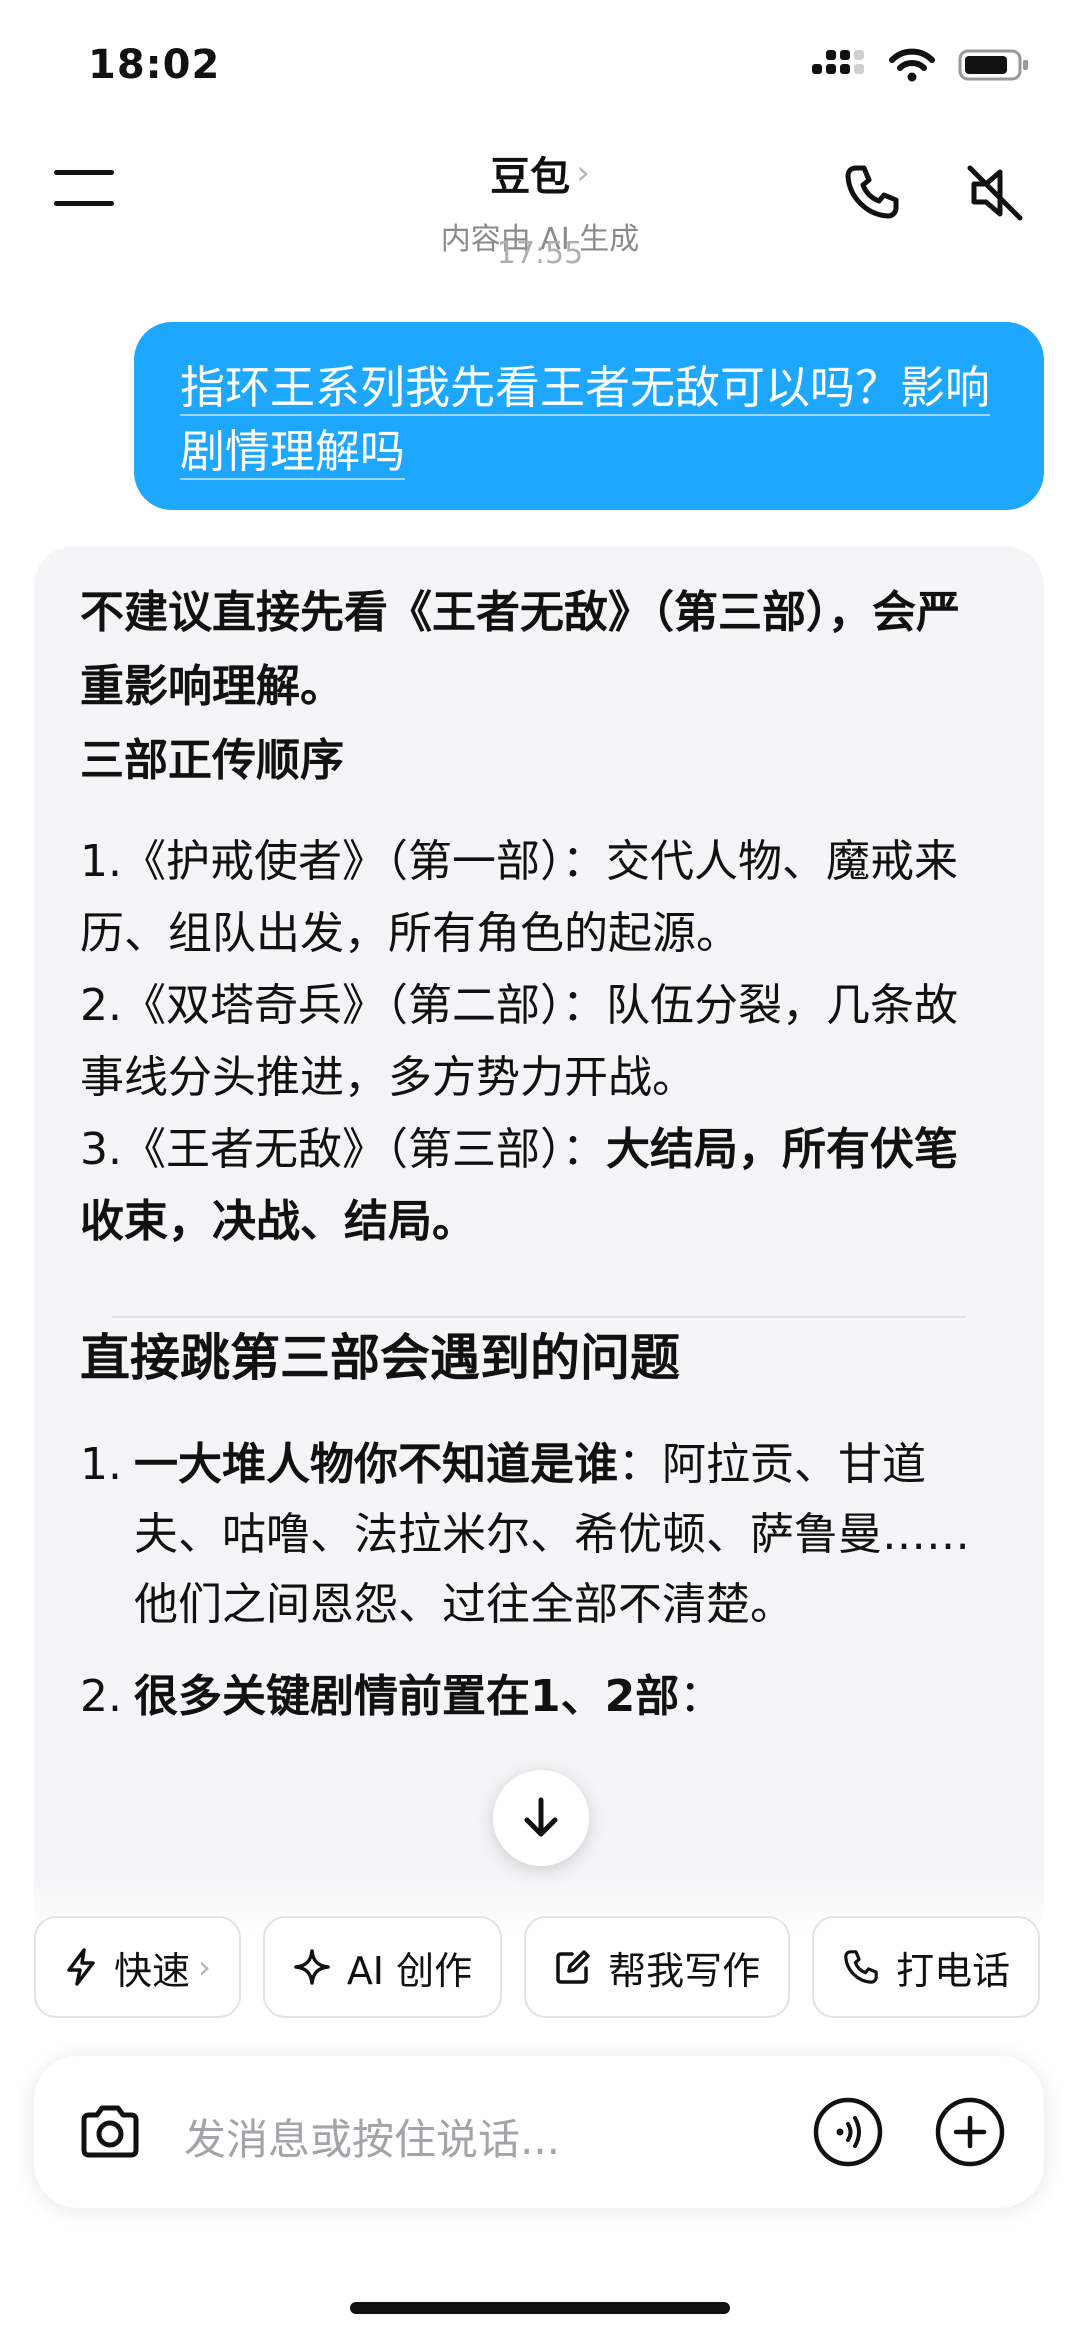 This screenshot has width=1080, height=2337. Describe the element at coordinates (970, 2132) in the screenshot. I see `plus-icon` at that location.